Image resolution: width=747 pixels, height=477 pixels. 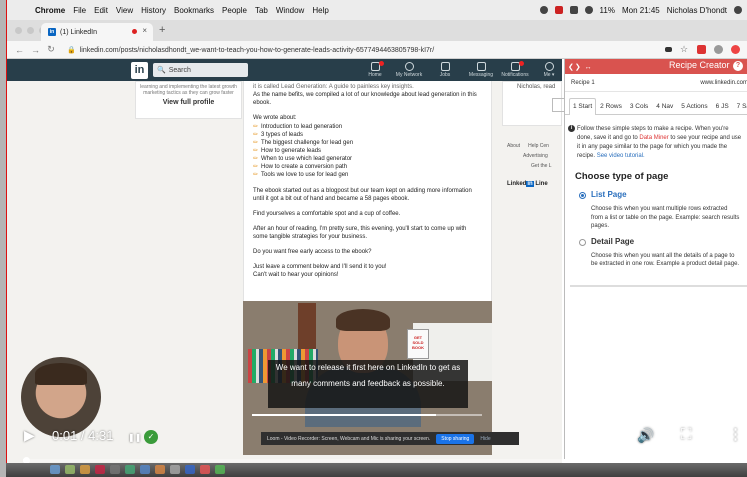 What do you see at coordinates (722, 106) in the screenshot?
I see `tab-js: 6 JS` at bounding box center [722, 106].